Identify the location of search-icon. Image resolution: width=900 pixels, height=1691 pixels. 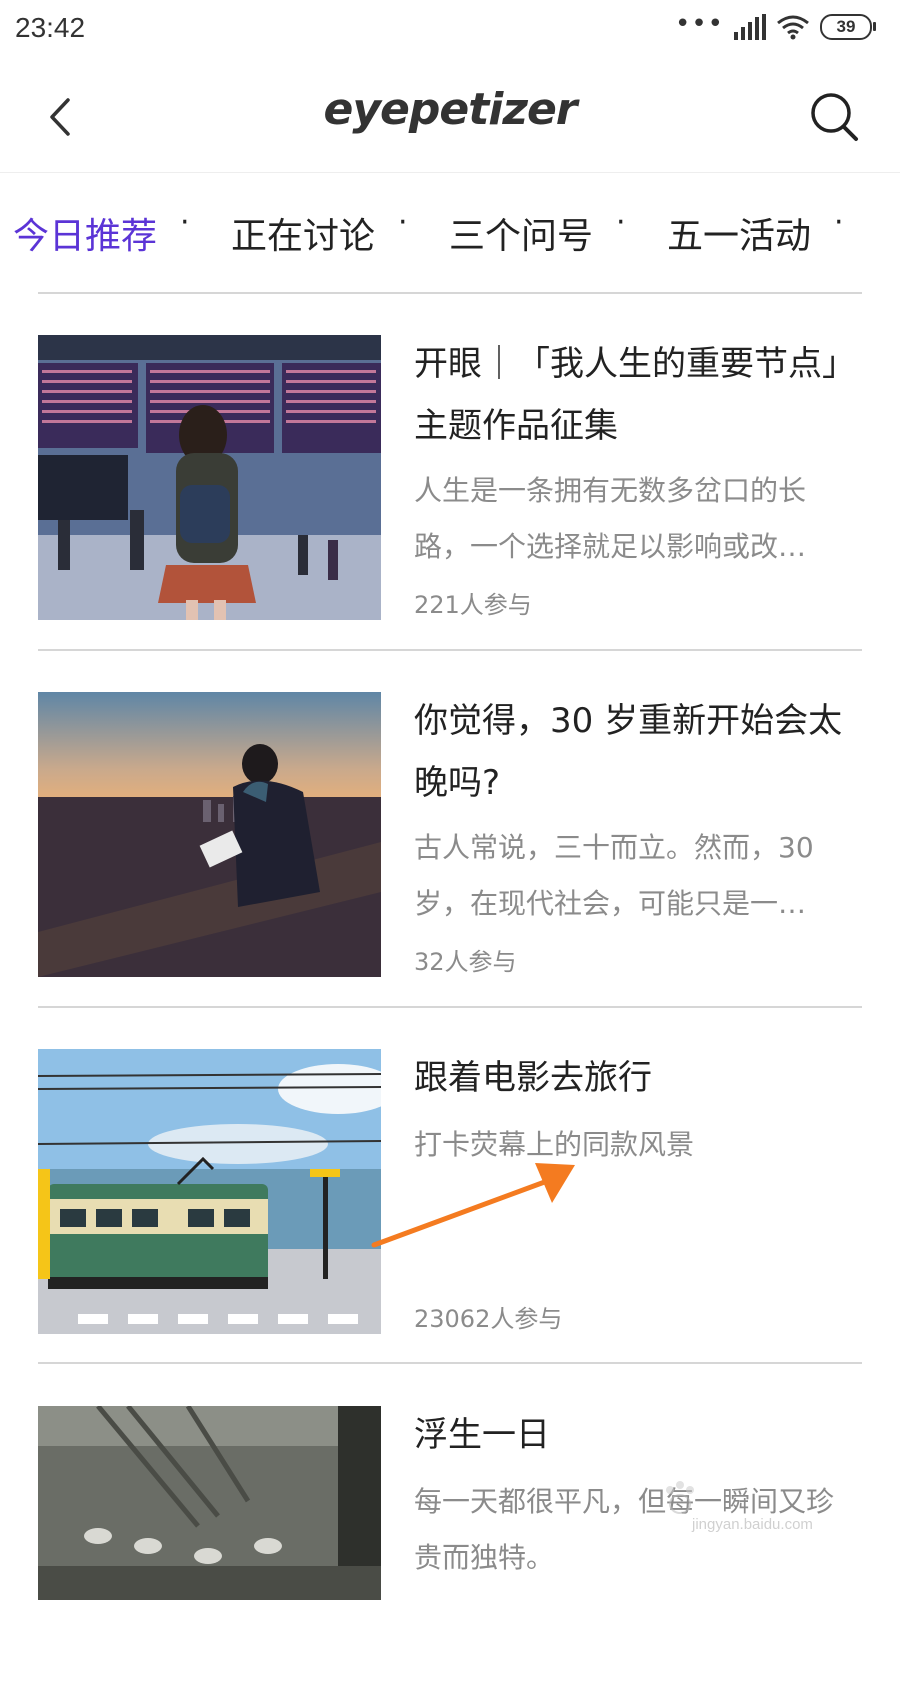
(835, 117).